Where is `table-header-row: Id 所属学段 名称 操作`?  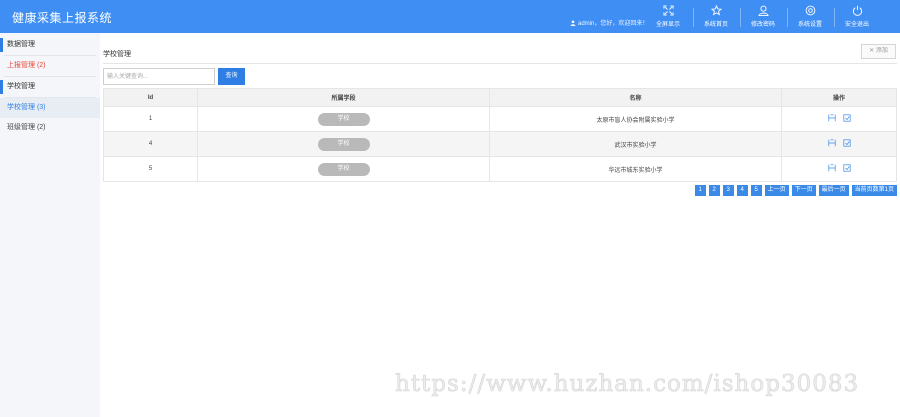
table-header-row: Id 所属学段 名称 操作 is located at coordinates (500, 97).